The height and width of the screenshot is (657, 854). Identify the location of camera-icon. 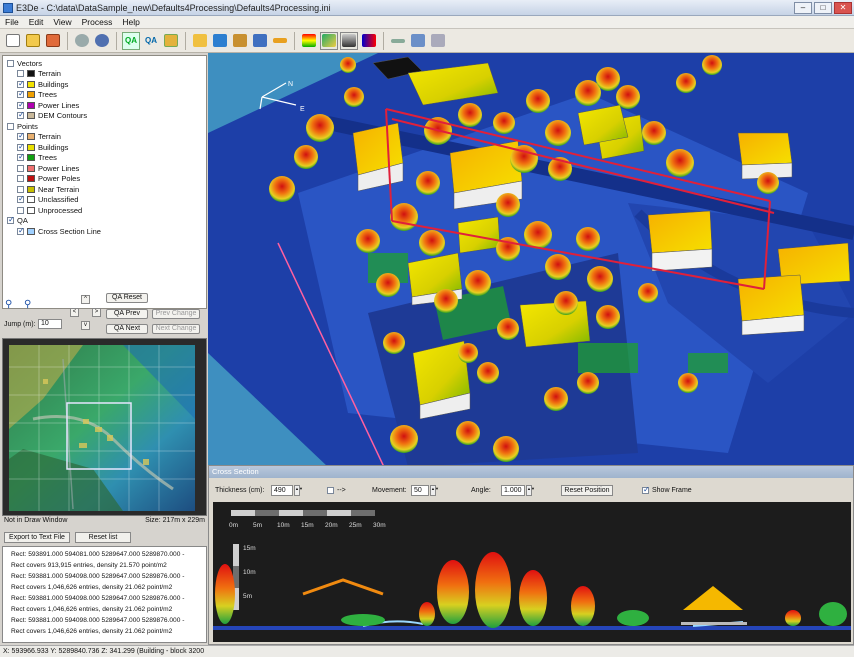
(102, 41).